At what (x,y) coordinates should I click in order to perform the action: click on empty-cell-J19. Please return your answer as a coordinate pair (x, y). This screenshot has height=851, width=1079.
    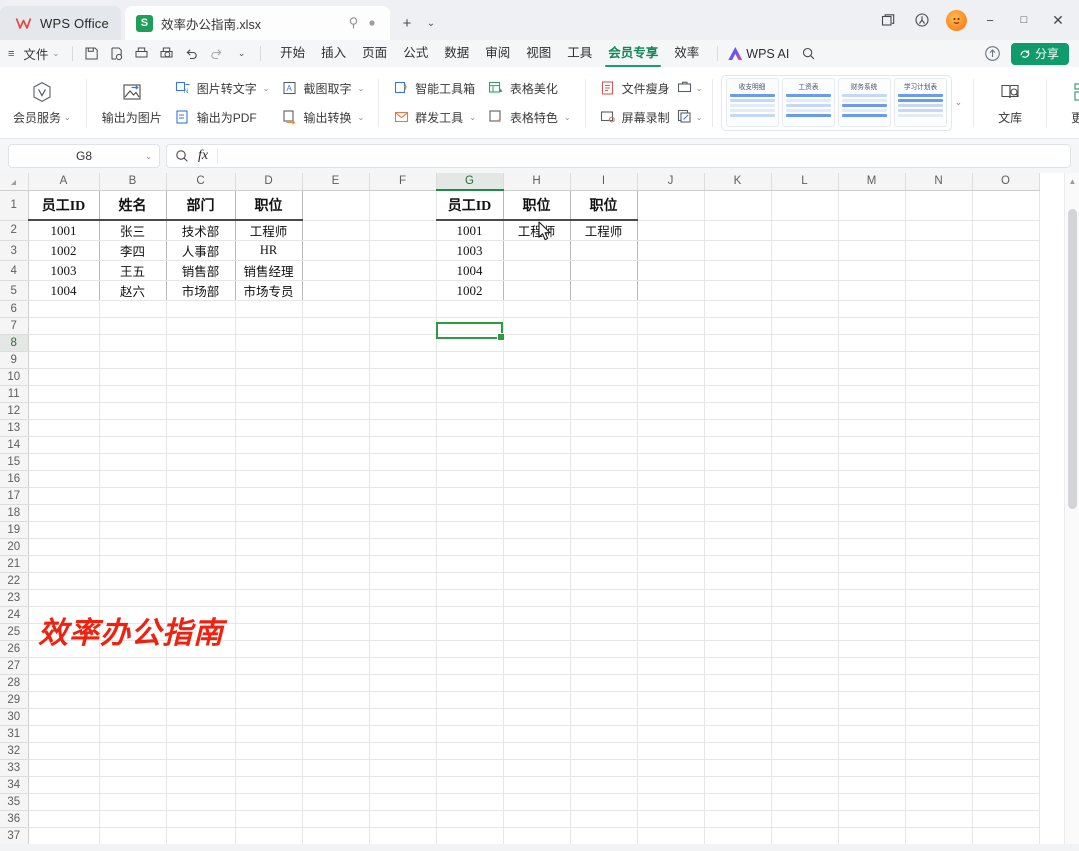
    Looking at the image, I should click on (671, 530).